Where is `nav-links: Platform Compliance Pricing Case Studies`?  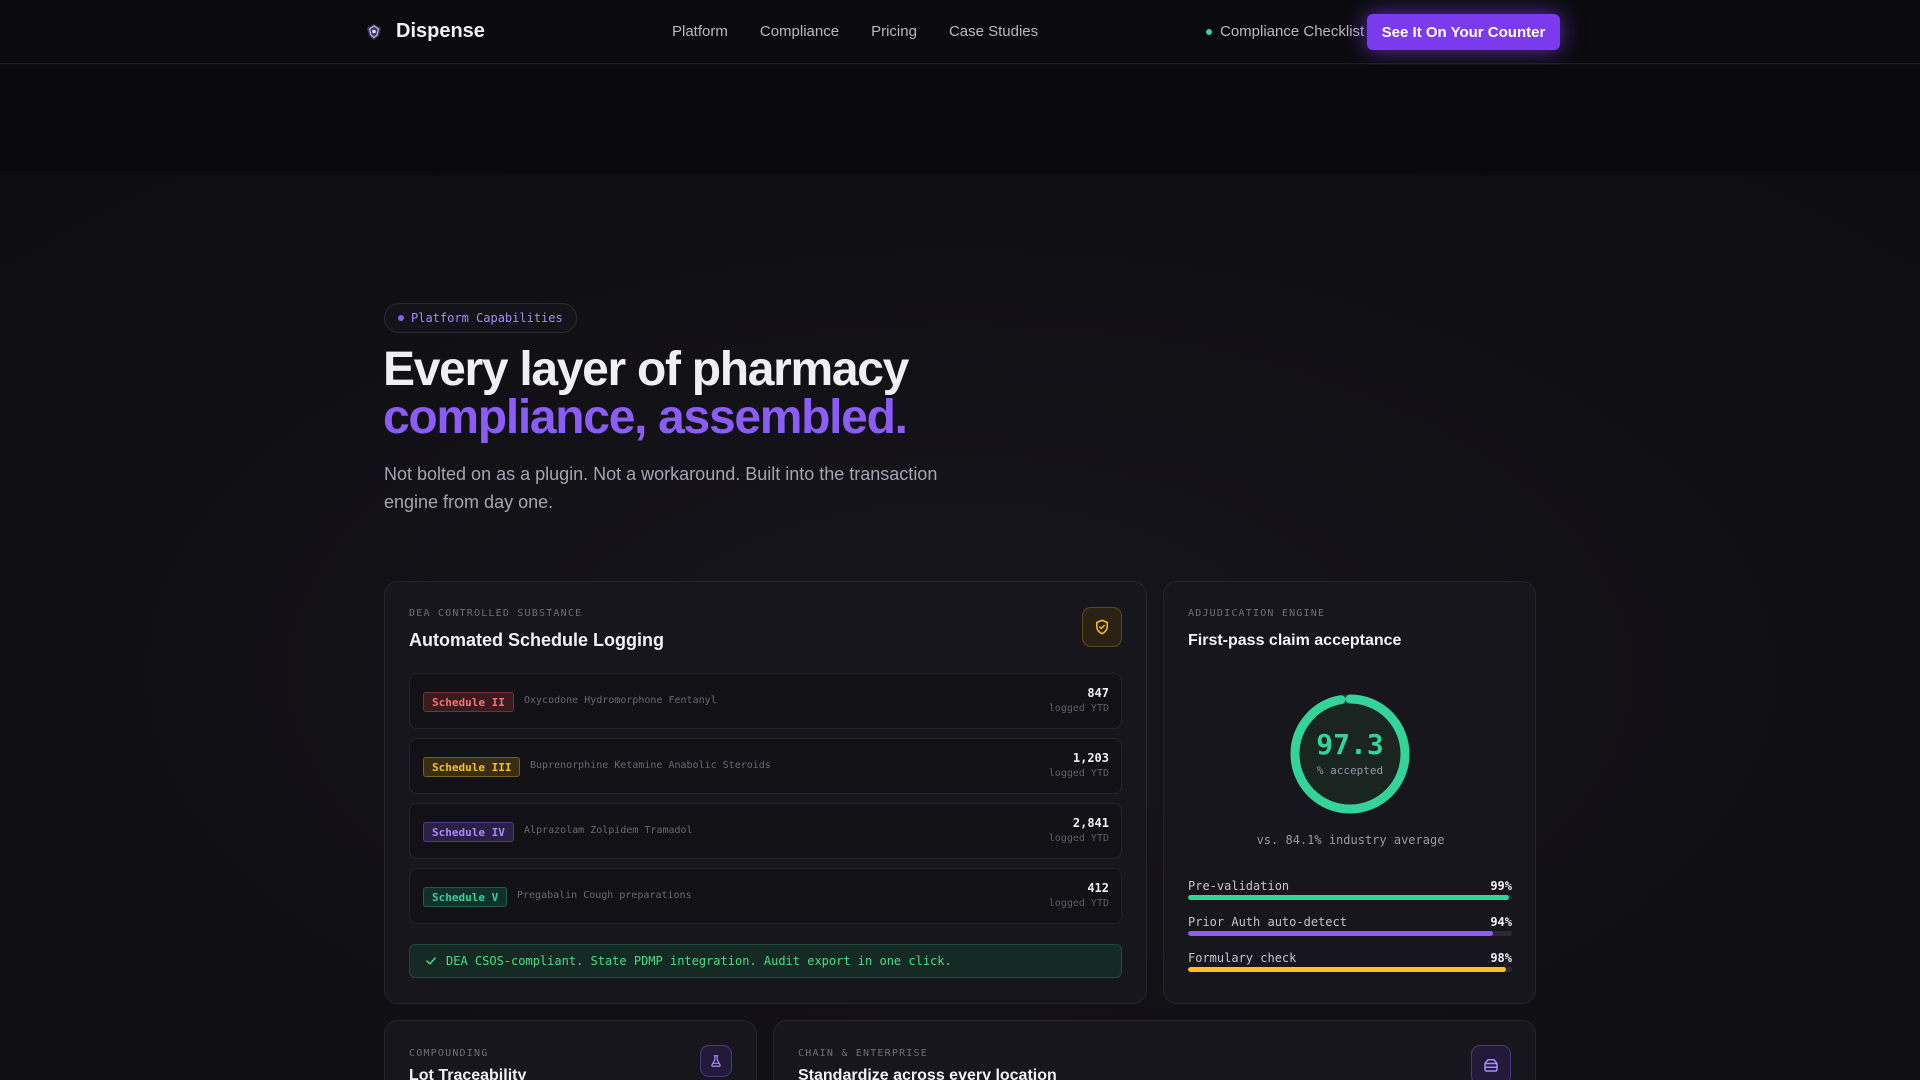 nav-links: Platform Compliance Pricing Case Studies is located at coordinates (855, 31).